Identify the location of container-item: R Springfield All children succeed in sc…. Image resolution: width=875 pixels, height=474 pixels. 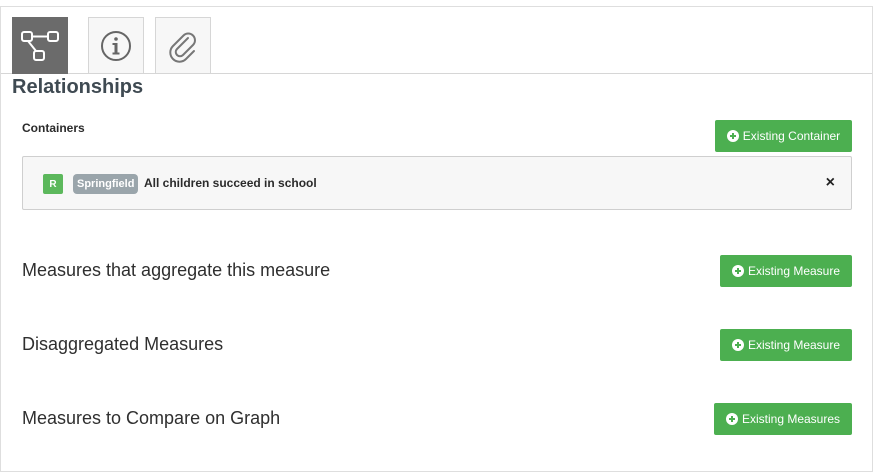
(437, 183).